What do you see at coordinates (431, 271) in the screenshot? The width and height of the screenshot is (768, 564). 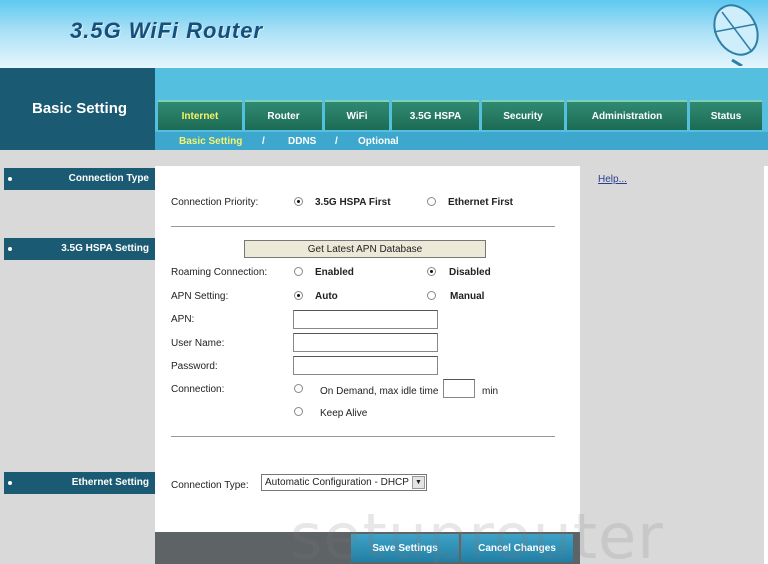 I see `roaming-disabled-radio` at bounding box center [431, 271].